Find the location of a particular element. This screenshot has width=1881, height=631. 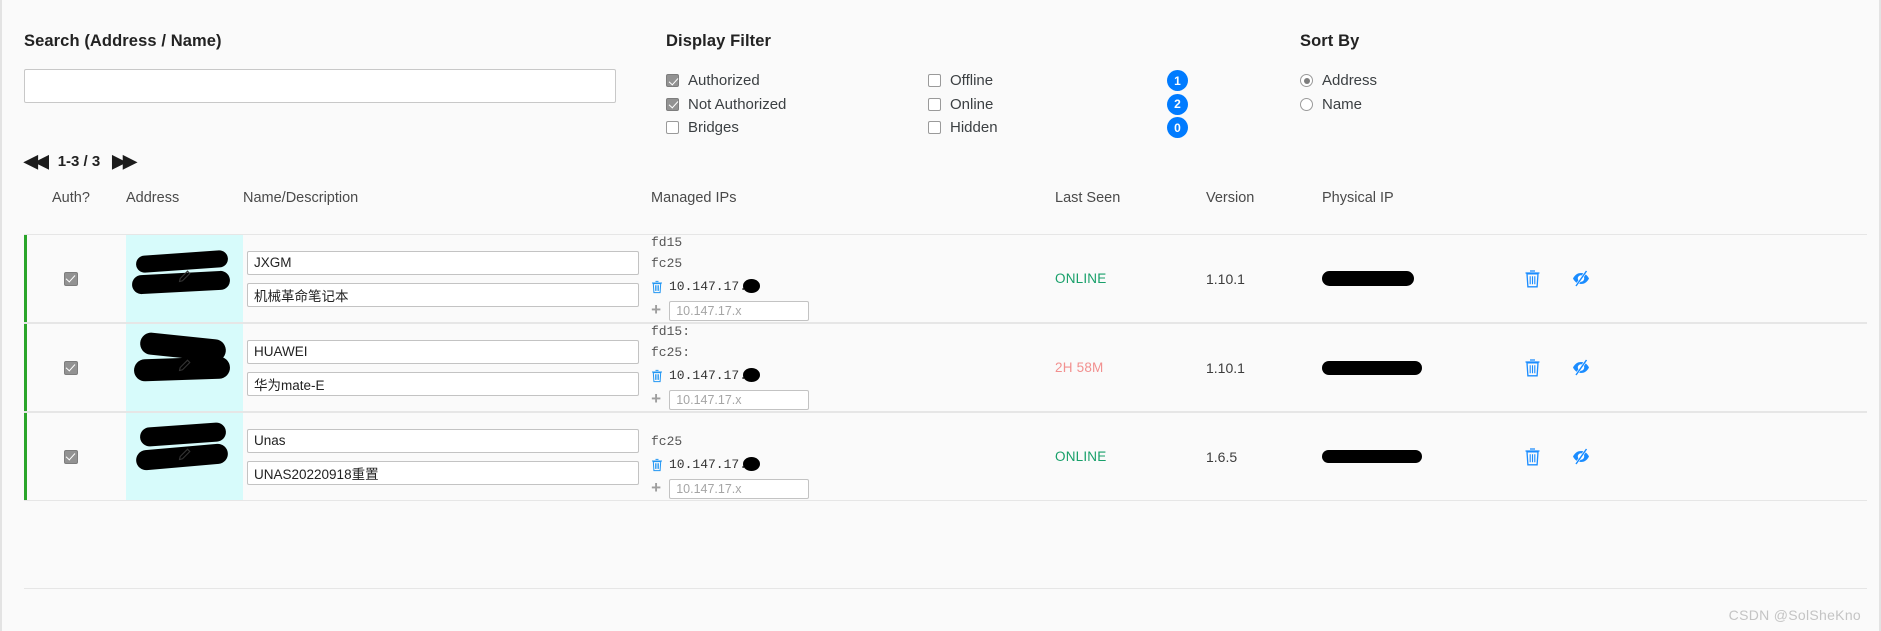

watermark-text: CSDN @SolSheKno is located at coordinates (1794, 615).